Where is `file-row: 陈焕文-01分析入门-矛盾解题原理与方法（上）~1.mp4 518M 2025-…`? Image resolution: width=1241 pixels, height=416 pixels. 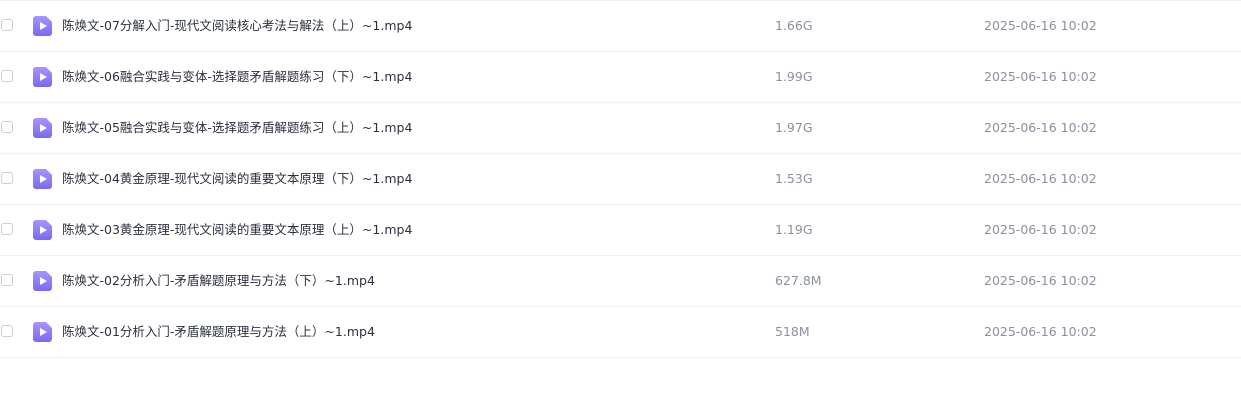 file-row: 陈焕文-01分析入门-矛盾解题原理与方法（上）~1.mp4 518M 2025-… is located at coordinates (620, 332).